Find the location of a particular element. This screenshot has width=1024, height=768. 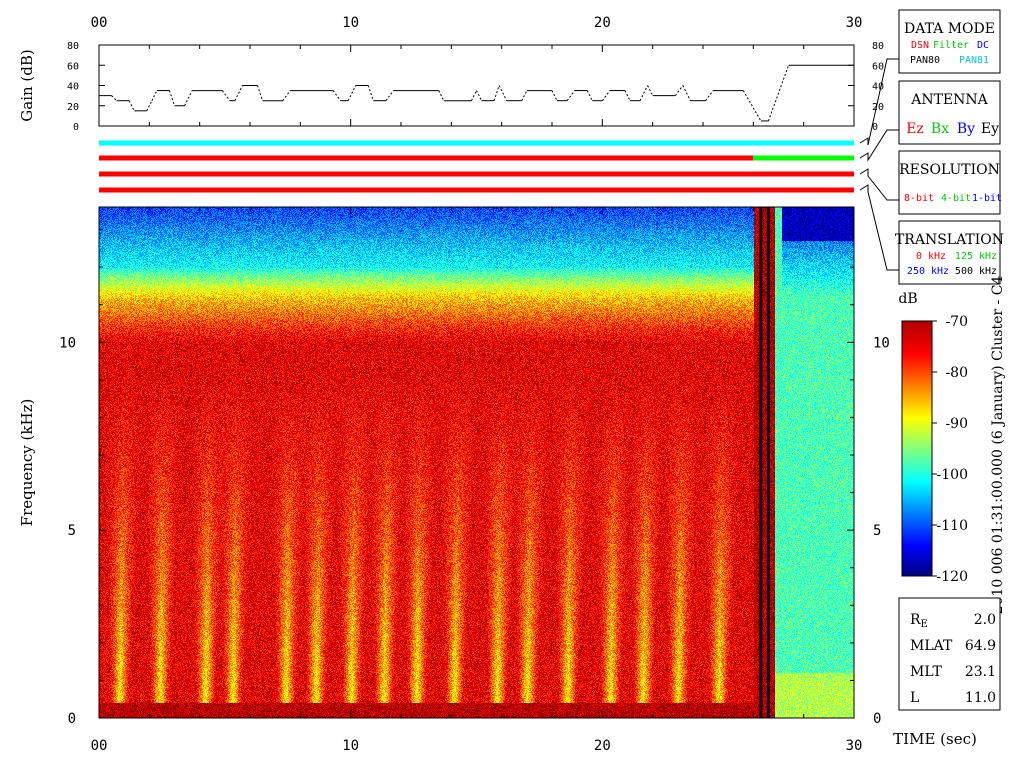

gain-plot-frame is located at coordinates (476, 85).